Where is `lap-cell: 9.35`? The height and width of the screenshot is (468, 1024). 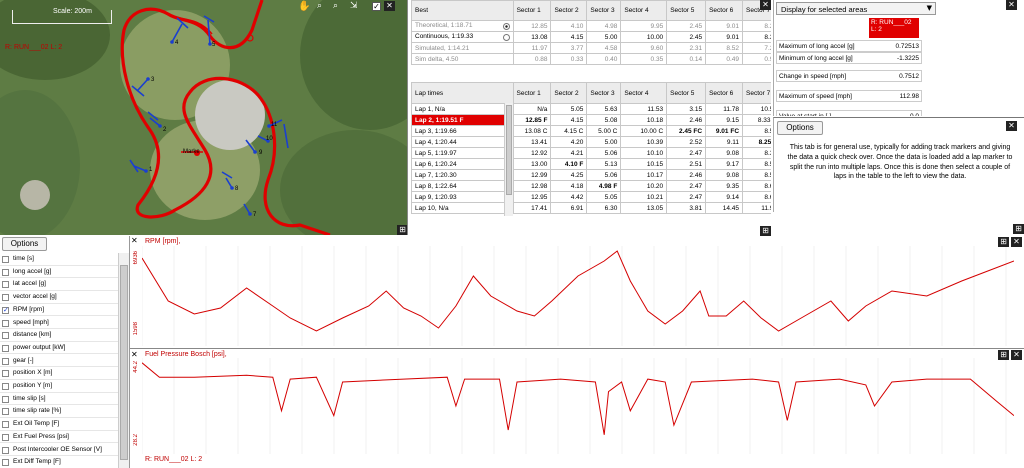
lap-cell: 9.35 is located at coordinates (724, 186).